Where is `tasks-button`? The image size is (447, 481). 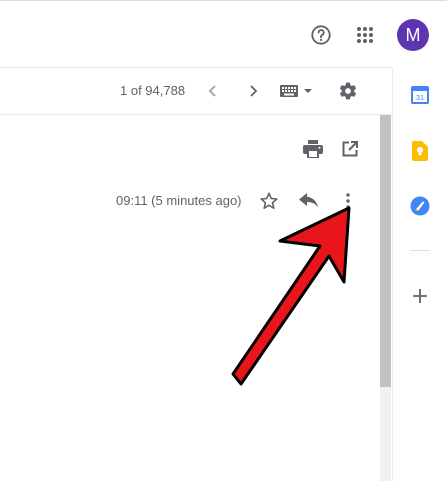
tasks-button is located at coordinates (420, 206).